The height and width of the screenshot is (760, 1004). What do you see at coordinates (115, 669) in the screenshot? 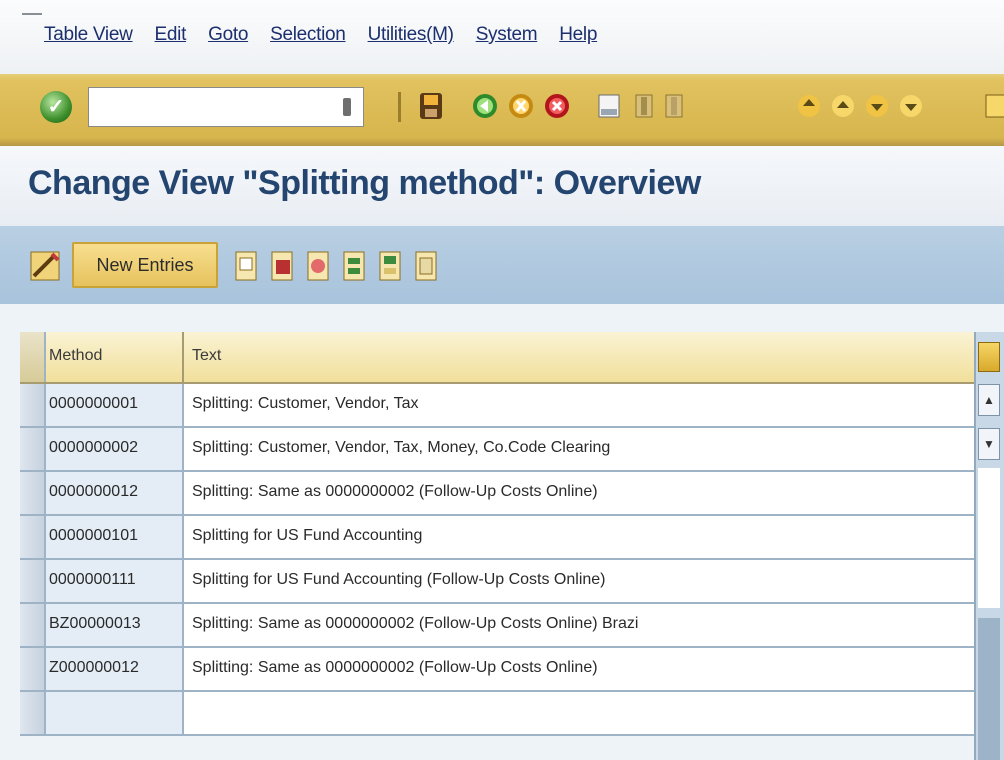
I see `method-cell: Z000000012` at bounding box center [115, 669].